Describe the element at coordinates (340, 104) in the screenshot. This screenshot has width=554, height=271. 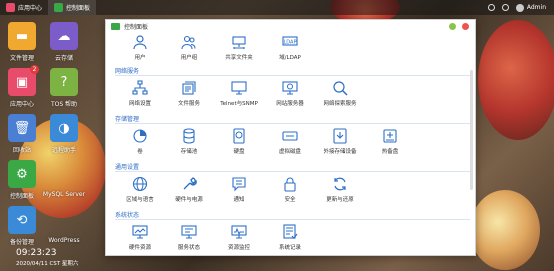
I see `item-label: 网络探索服务` at that location.